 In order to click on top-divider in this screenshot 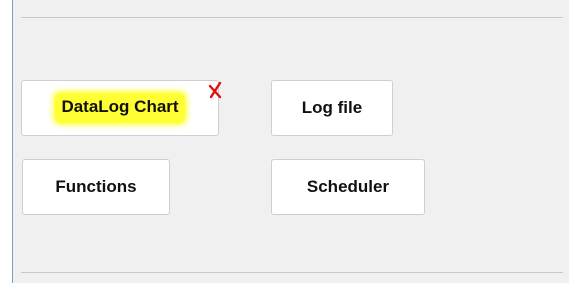, I will do `click(292, 17)`.